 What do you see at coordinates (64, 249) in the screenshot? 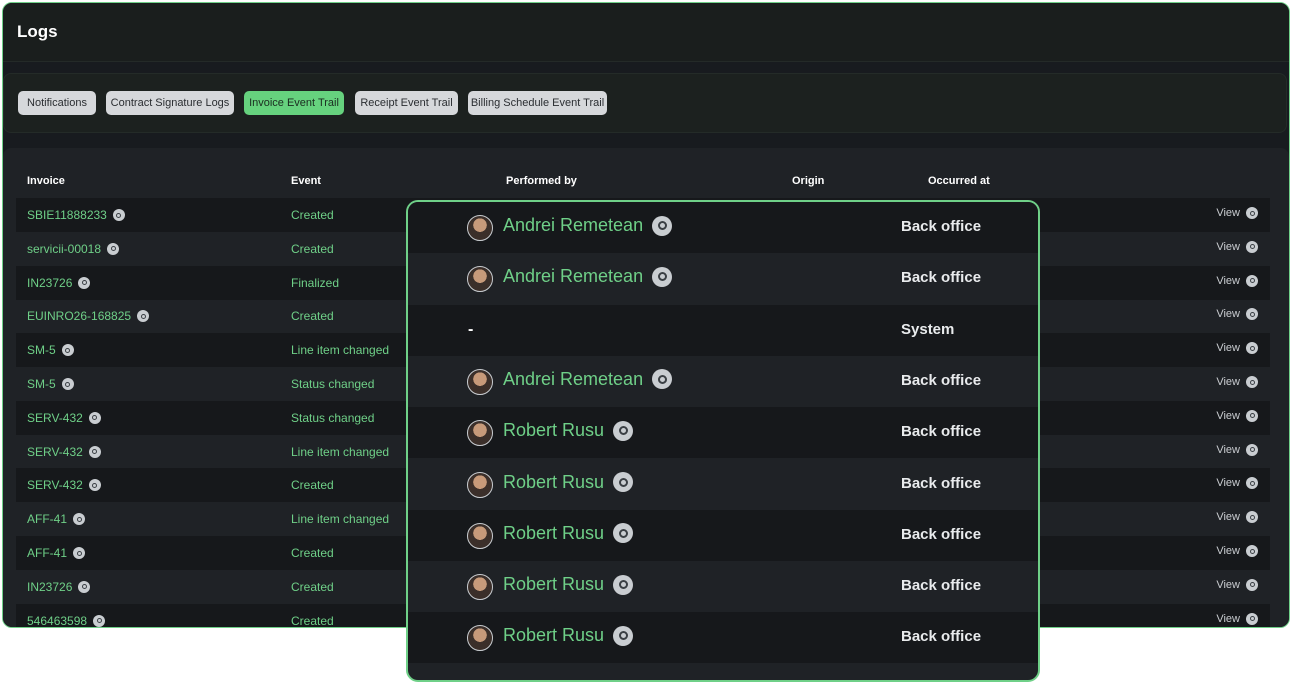
I see `invoice-number: servicii-00018` at bounding box center [64, 249].